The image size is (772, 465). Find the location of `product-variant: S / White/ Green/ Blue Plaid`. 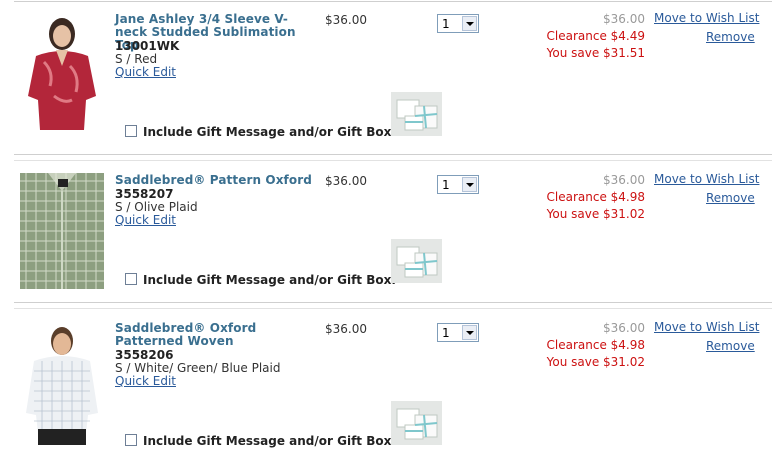

product-variant: S / White/ Green/ Blue Plaid is located at coordinates (198, 368).